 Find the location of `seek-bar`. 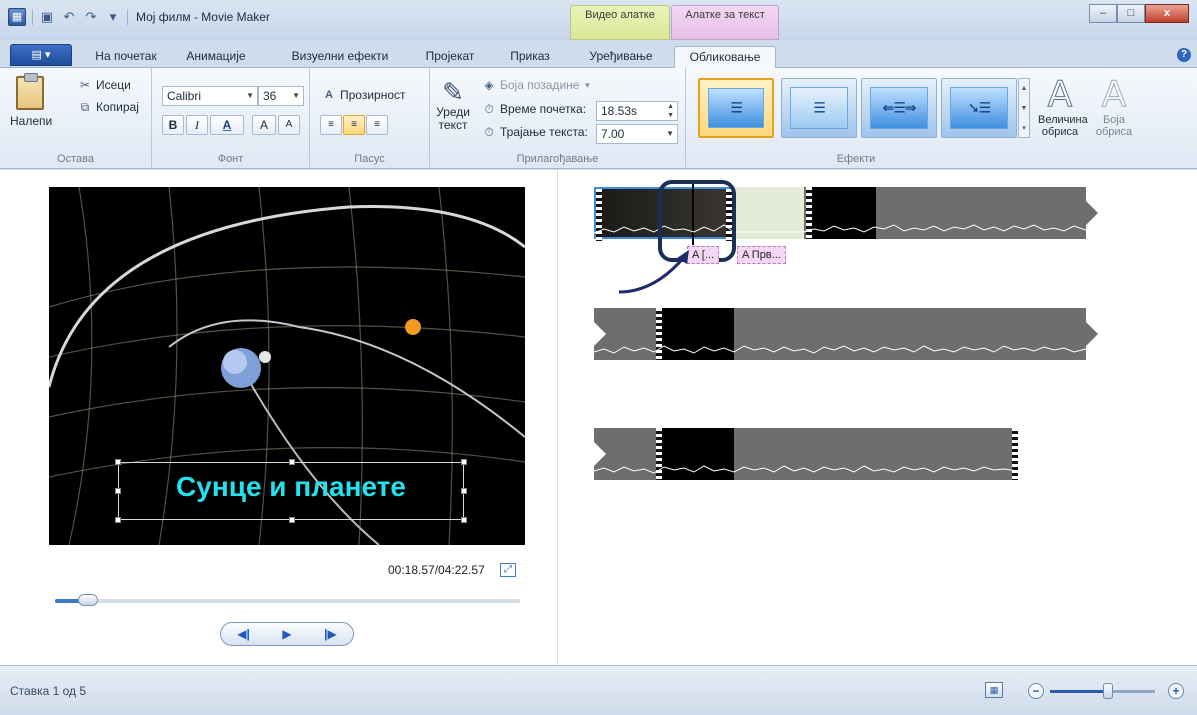

seek-bar is located at coordinates (287, 600).